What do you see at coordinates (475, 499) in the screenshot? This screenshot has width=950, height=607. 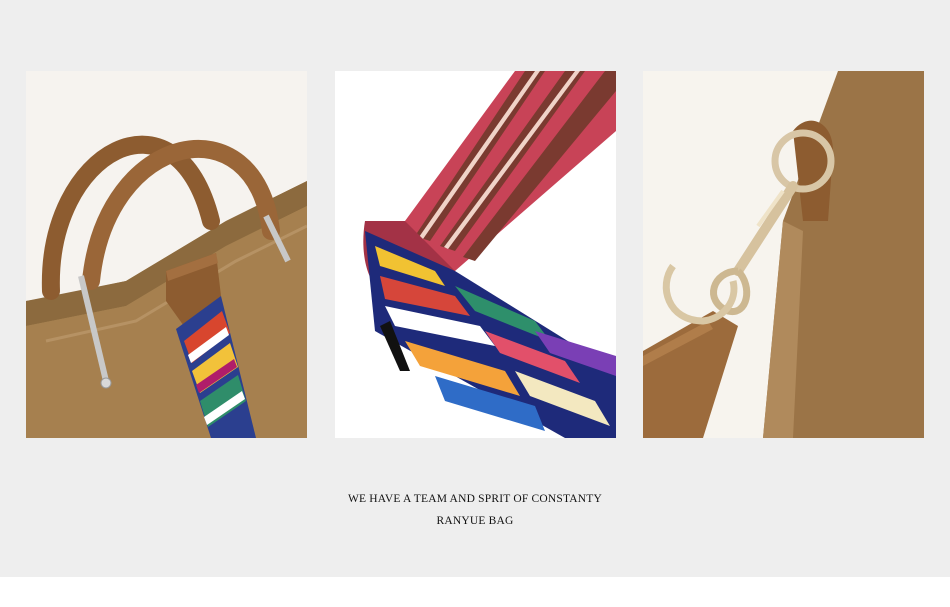 I see `caption-line-1: WE HAVE A TEAM AND SPRIT OF CONSTANTY` at bounding box center [475, 499].